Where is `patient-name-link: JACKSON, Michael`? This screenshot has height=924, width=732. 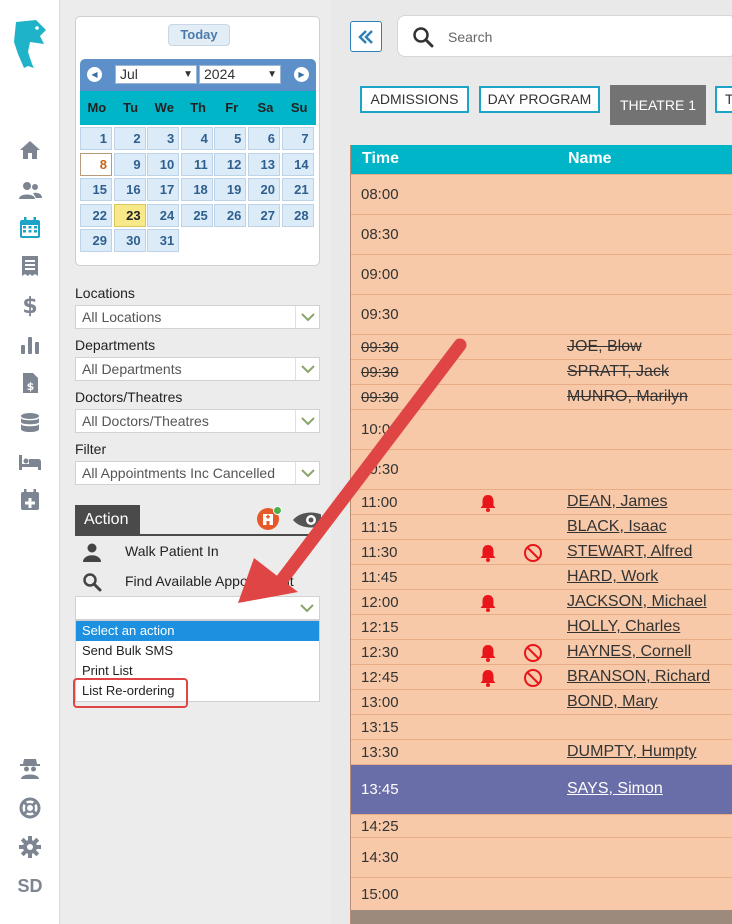
patient-name-link: JACKSON, Michael is located at coordinates (637, 602).